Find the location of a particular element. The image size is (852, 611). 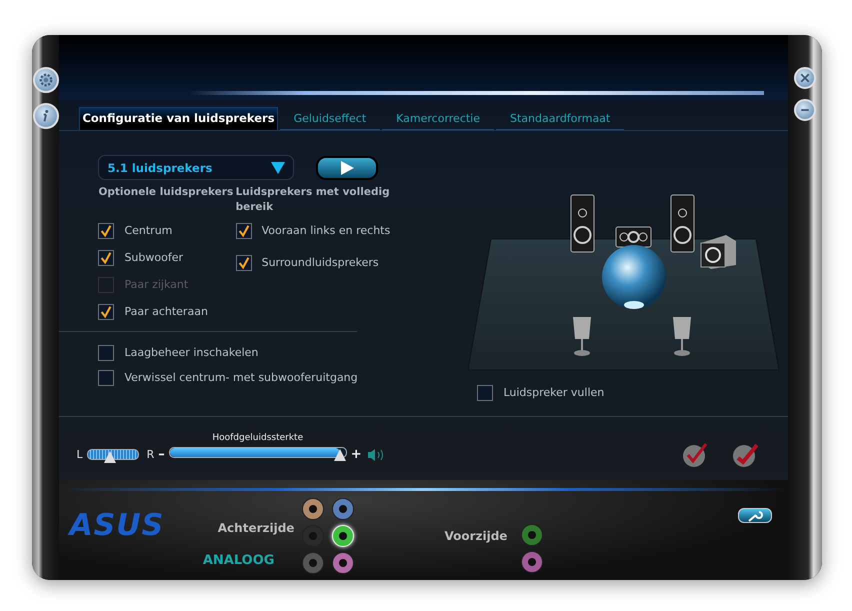

checkbox-label: Vooraan links en rechts is located at coordinates (326, 230).